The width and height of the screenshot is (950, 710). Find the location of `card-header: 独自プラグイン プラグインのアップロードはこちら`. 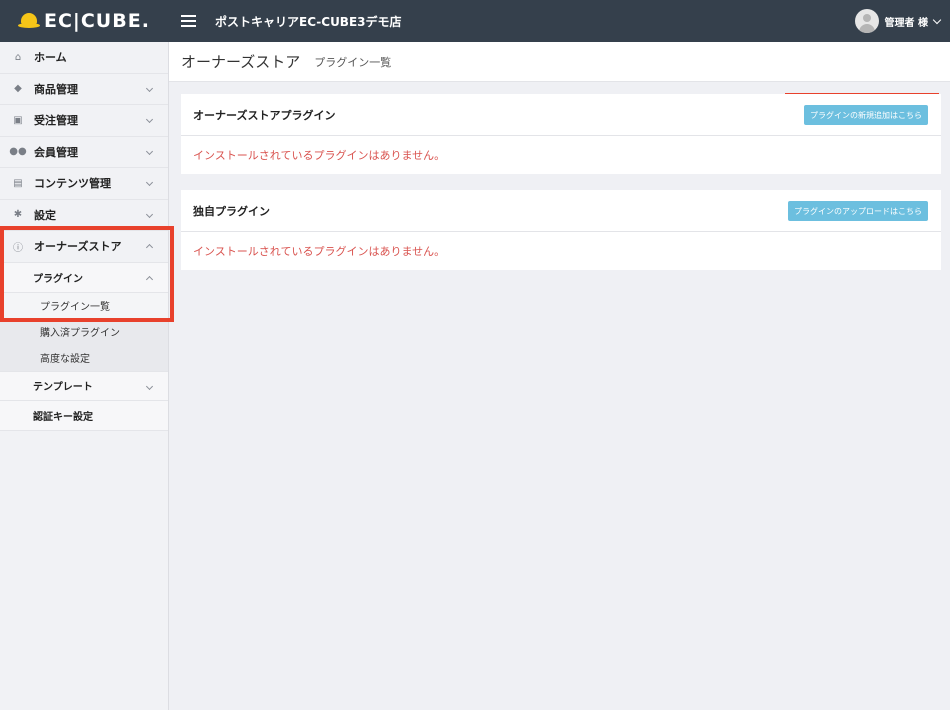

card-header: 独自プラグイン プラグインのアップロードはこちら is located at coordinates (561, 211).